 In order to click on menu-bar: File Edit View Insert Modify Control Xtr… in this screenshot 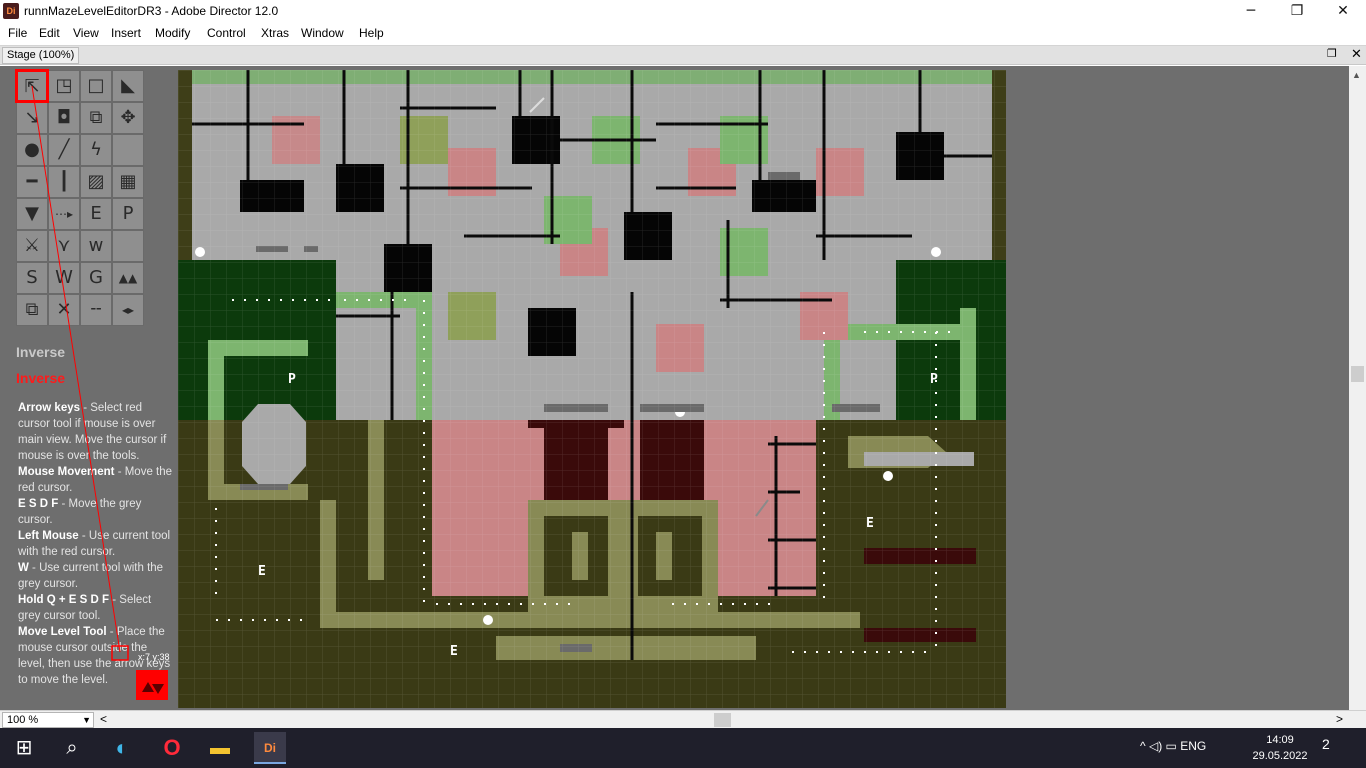, I will do `click(683, 33)`.